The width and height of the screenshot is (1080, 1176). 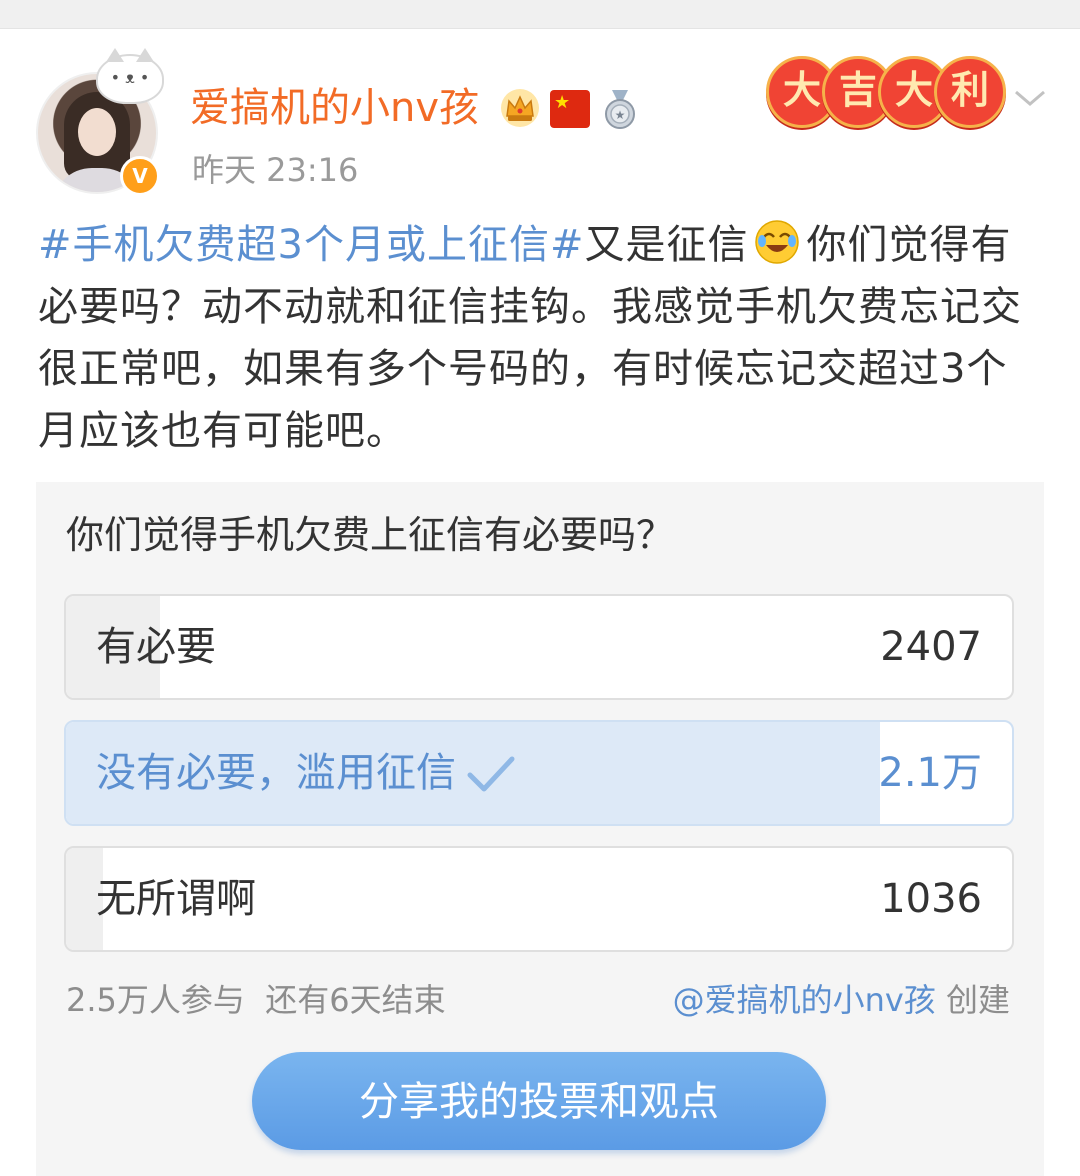 What do you see at coordinates (804, 1000) in the screenshot?
I see `poll-creator-link: @爱搞机的小nv孩` at bounding box center [804, 1000].